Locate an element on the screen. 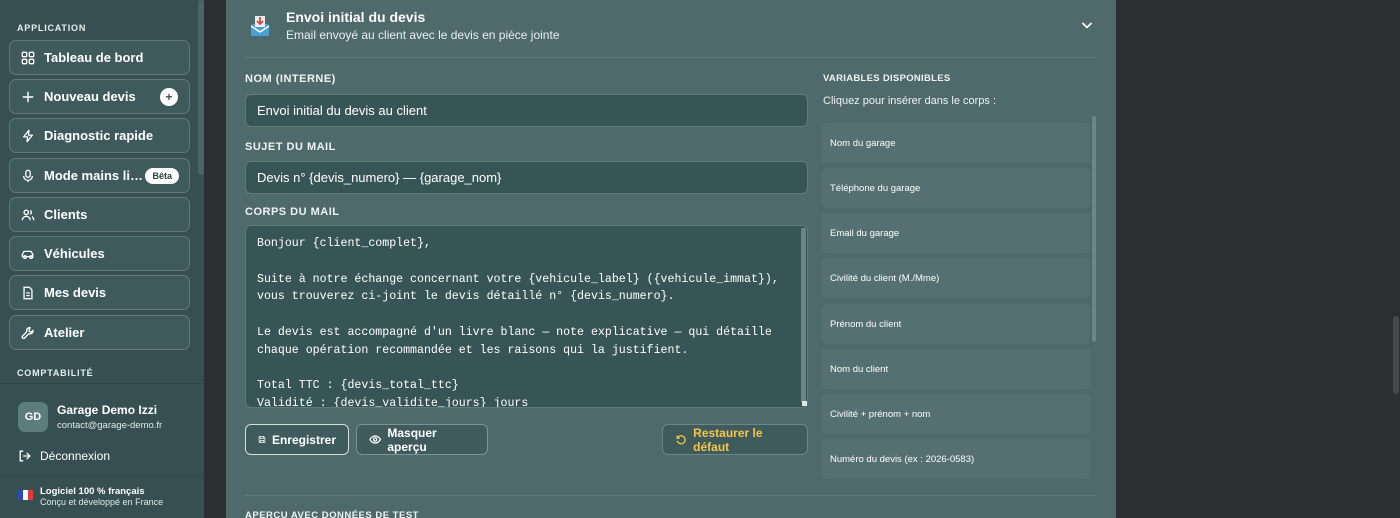 Image resolution: width=1400 pixels, height=518 pixels. sidebar-item-label: Tableau de bord is located at coordinates (94, 57).